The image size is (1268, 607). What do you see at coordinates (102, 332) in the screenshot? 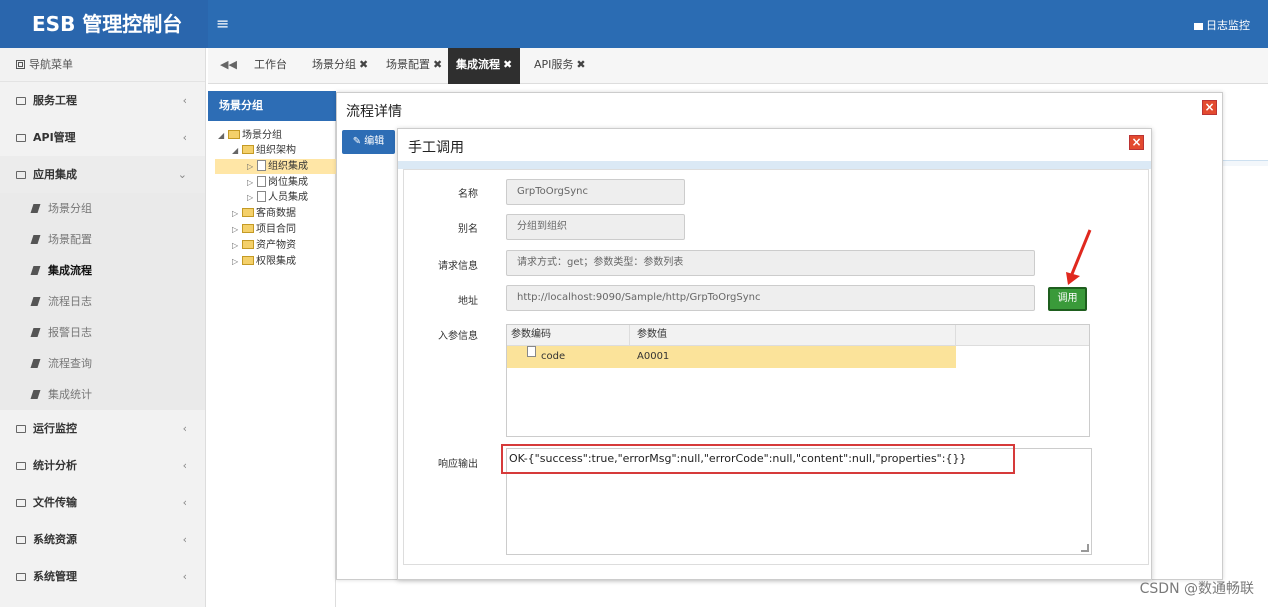
I see `submenu-item-alarm-log: 报警日志` at bounding box center [102, 332].